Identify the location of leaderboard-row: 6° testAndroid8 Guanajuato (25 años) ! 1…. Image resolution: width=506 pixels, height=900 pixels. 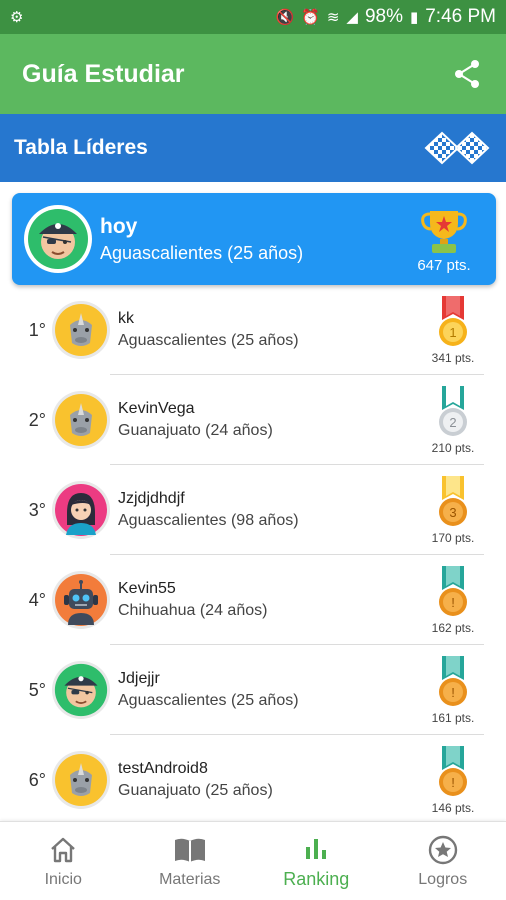
(254, 778).